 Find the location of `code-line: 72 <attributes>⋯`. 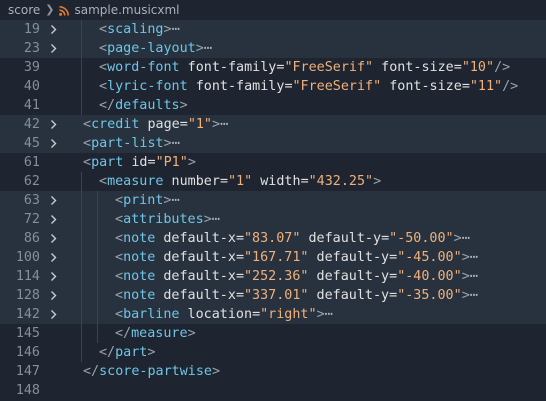

code-line: 72 <attributes>⋯ is located at coordinates (273, 219).